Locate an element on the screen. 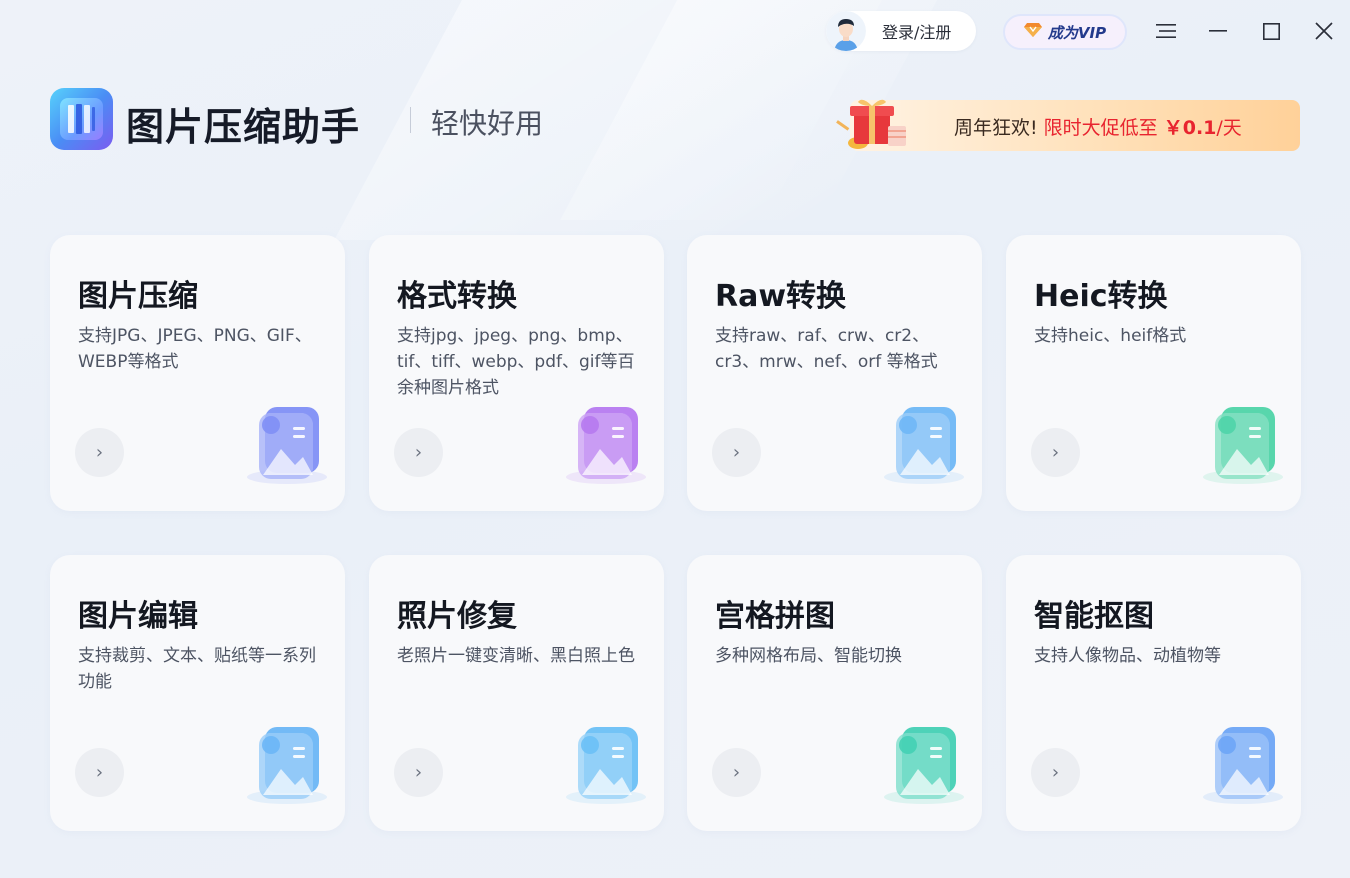  feature-card-description: 支持人像物品、动植物等 is located at coordinates (1127, 656).